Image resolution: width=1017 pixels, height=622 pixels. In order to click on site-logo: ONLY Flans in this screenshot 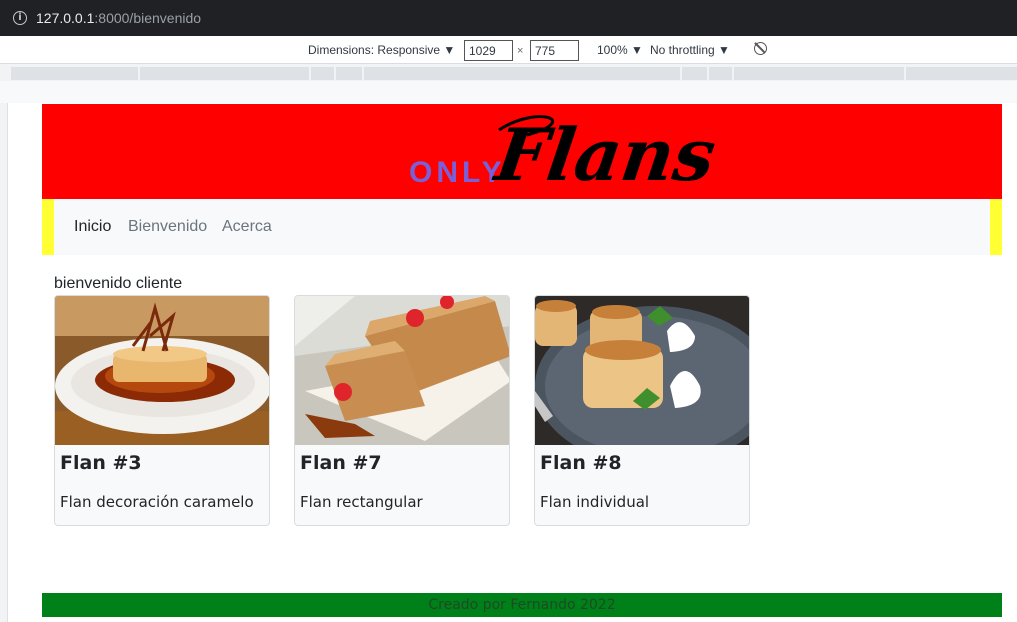, I will do `click(562, 152)`.